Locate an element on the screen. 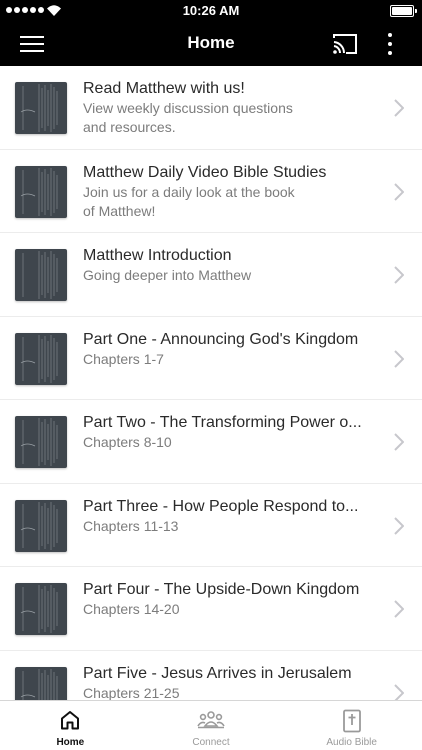 The width and height of the screenshot is (422, 750). list-item-subtitle: Chapters 1-7 is located at coordinates (123, 358).